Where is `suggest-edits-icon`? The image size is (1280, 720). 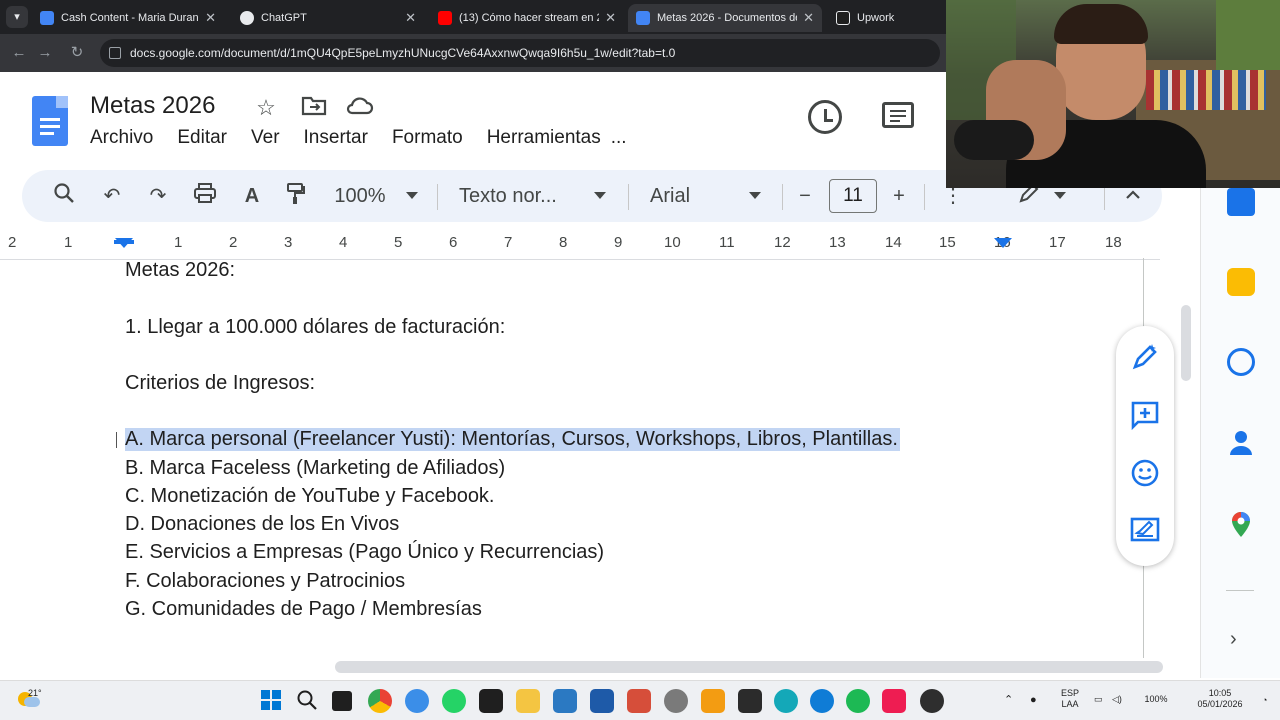
suggest-edits-icon is located at coordinates (1146, 532).